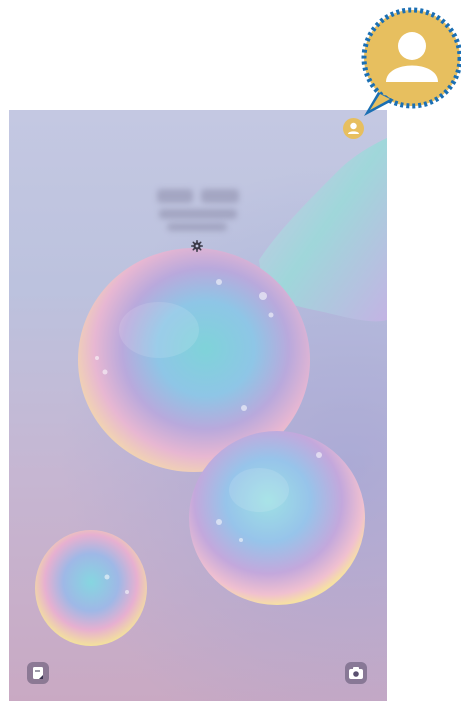  Describe the element at coordinates (277, 518) in the screenshot. I see `medium-bubble` at that location.